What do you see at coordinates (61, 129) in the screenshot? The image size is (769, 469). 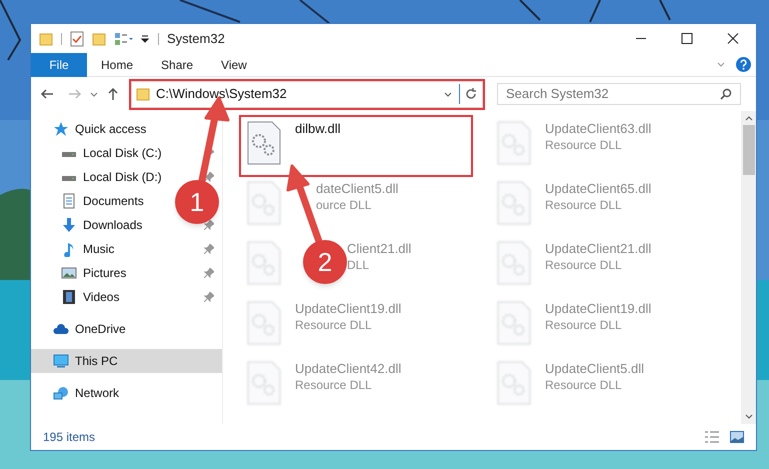 I see `star-icon` at bounding box center [61, 129].